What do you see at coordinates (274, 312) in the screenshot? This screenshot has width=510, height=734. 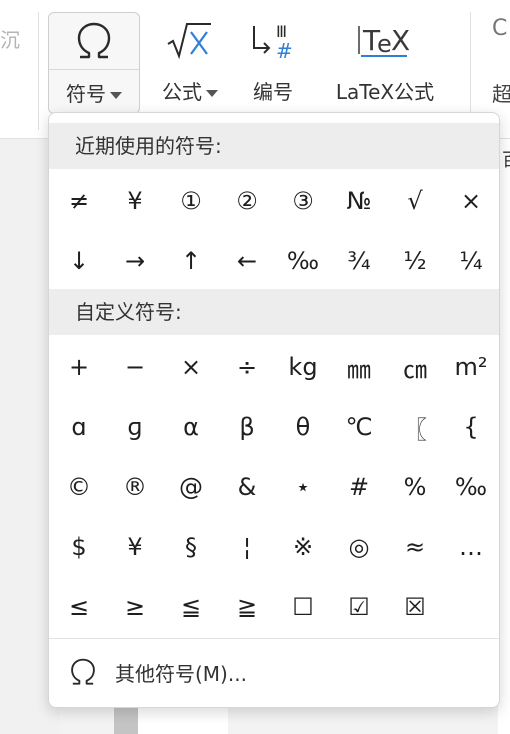 I see `custom-symbols-heading: 自定义符号:` at bounding box center [274, 312].